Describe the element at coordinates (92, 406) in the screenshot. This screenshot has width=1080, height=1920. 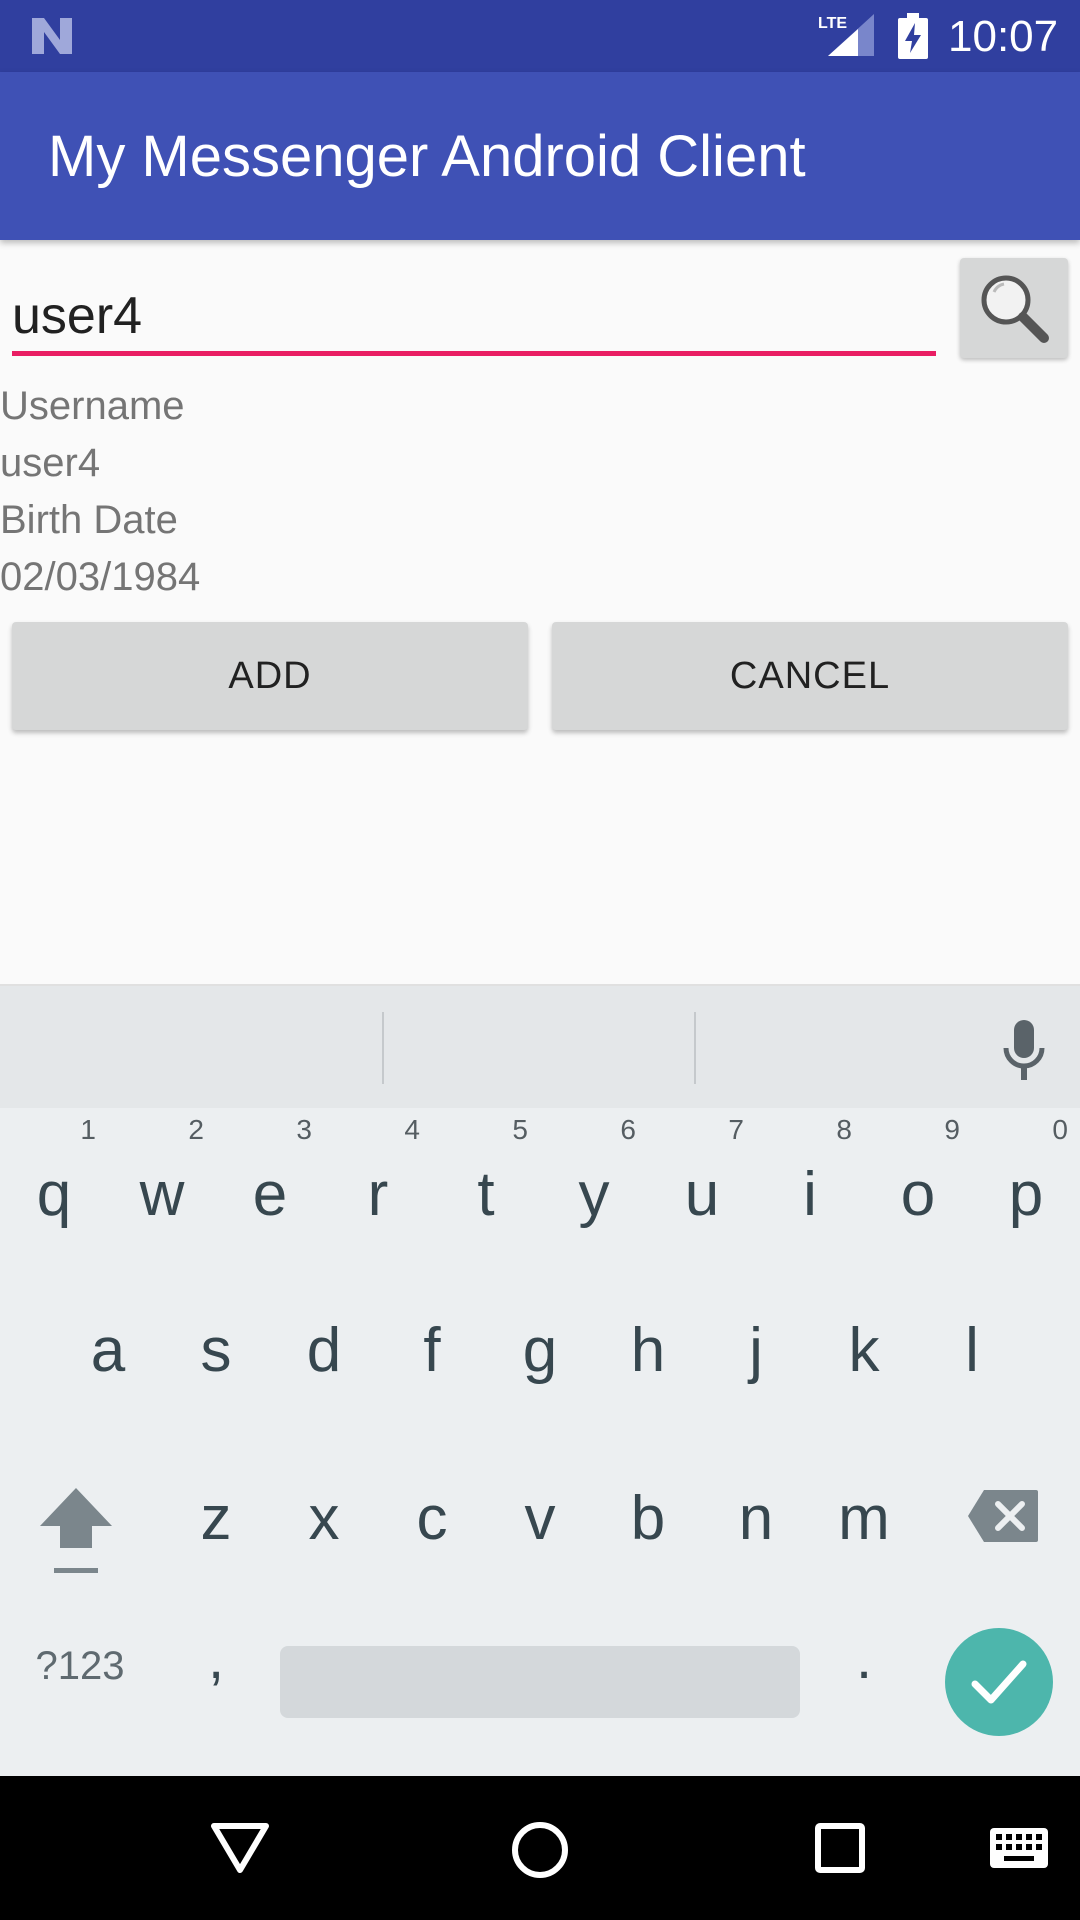
I see `username-label: Username` at that location.